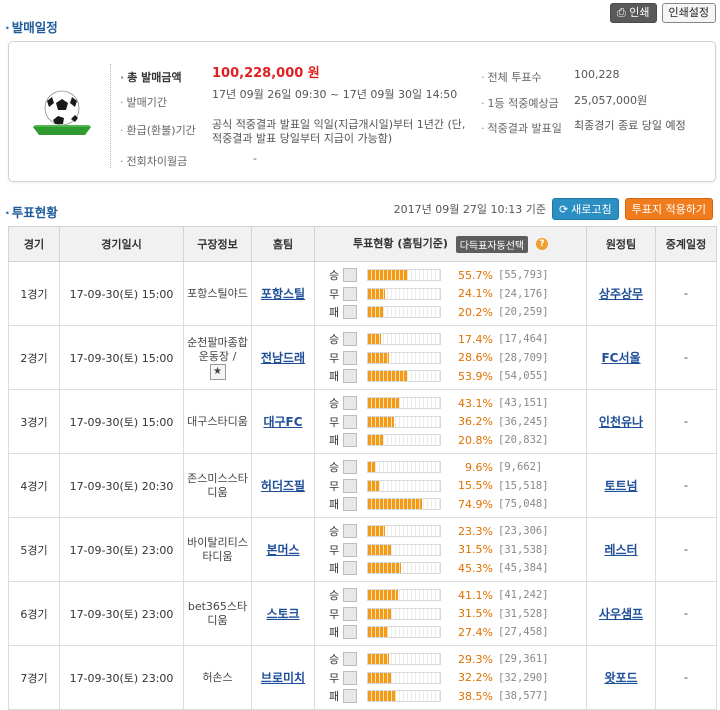 This screenshot has height=710, width=720. I want to click on away-team-link: 사우샘프, so click(621, 614).